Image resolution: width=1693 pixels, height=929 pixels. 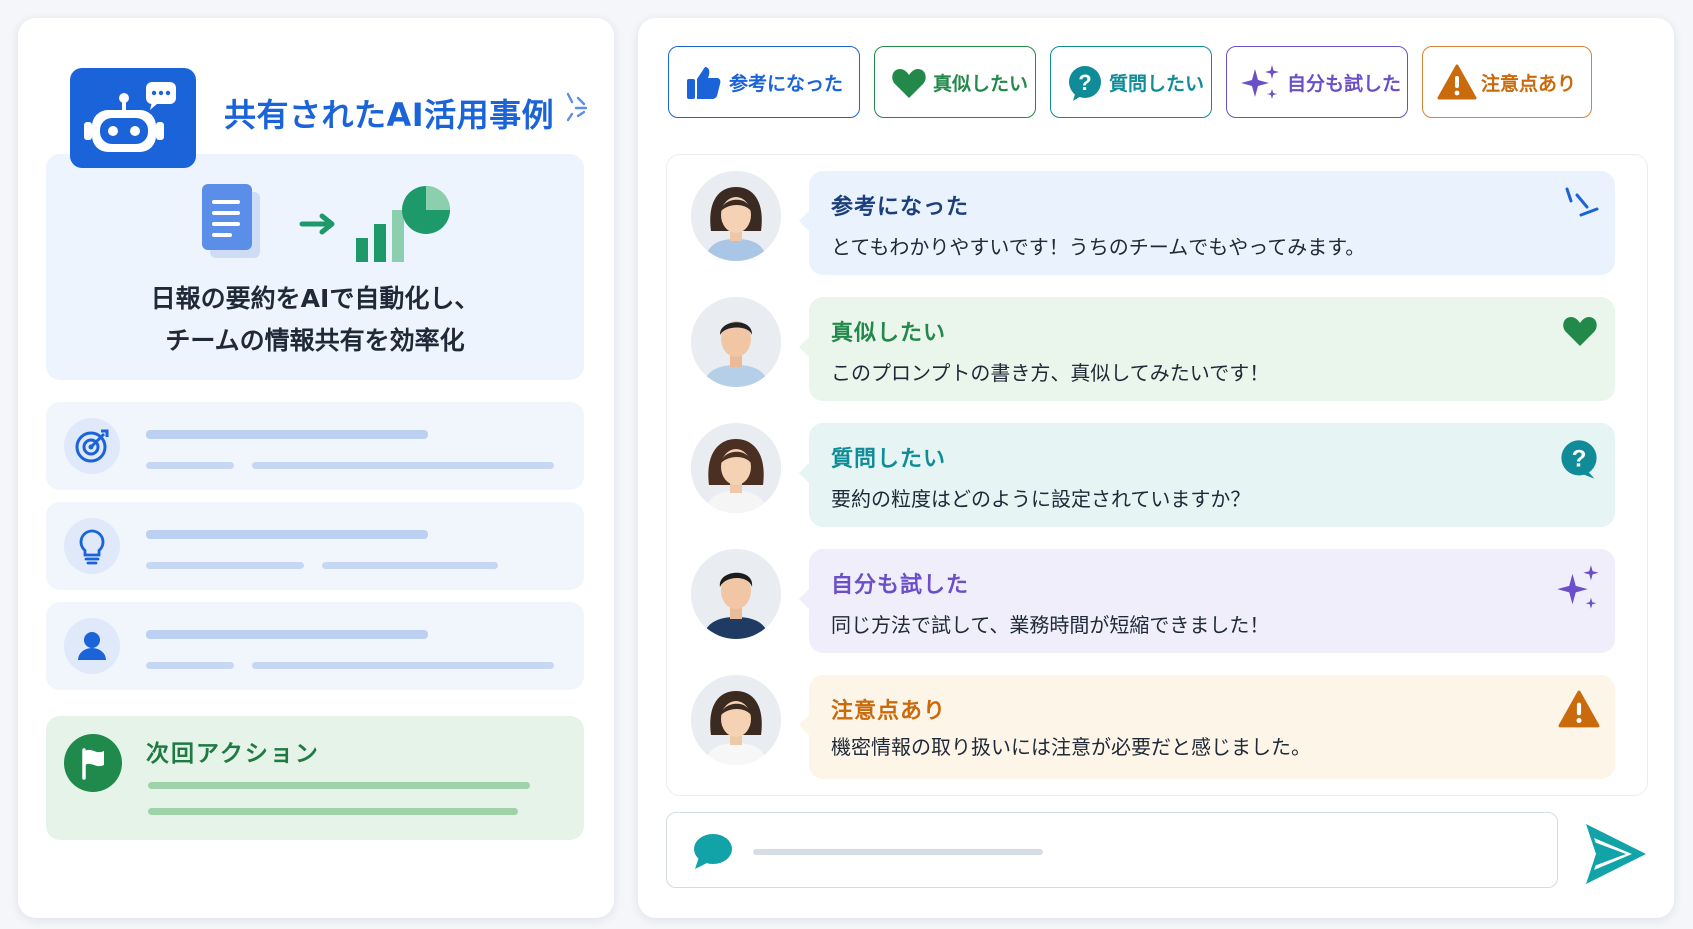 What do you see at coordinates (389, 115) in the screenshot?
I see `panel-title: 共有されたAI活用事例` at bounding box center [389, 115].